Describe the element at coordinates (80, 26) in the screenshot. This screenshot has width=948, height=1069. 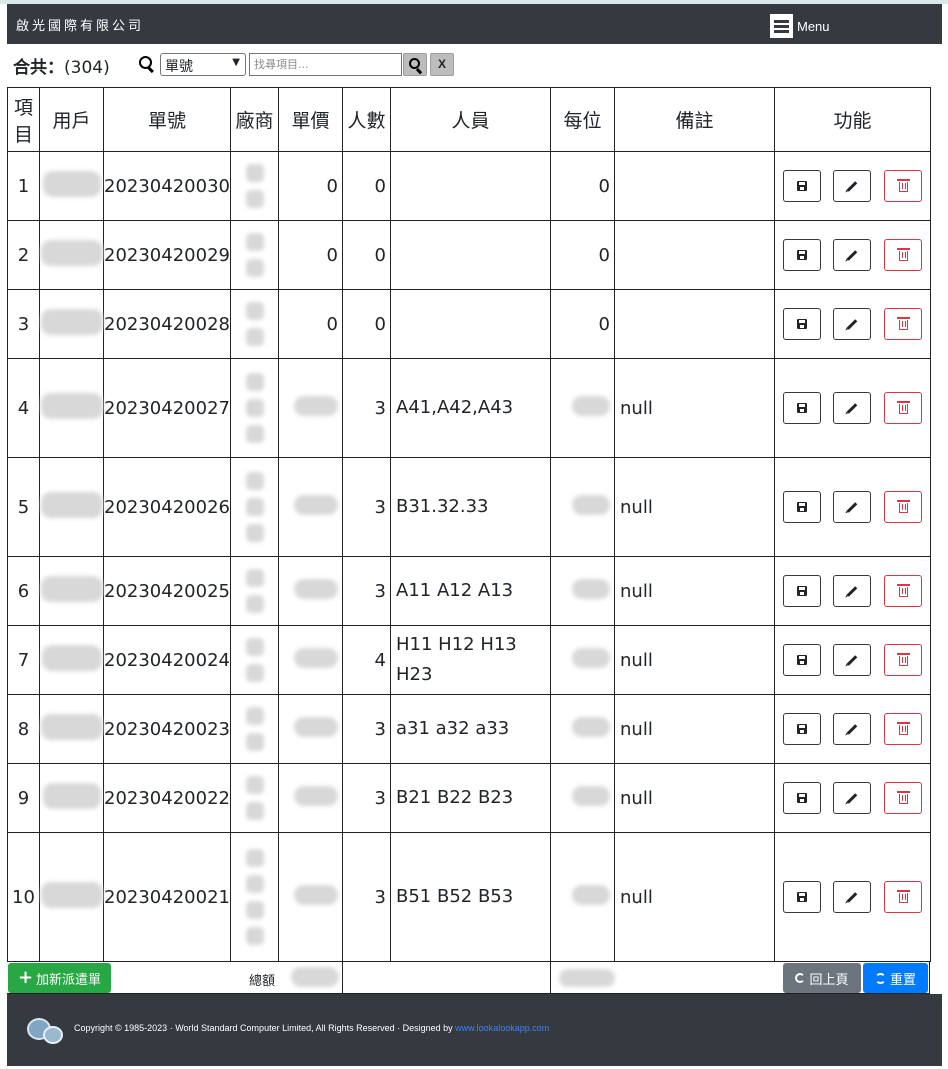
I see `brand-title: 啟光國際有限公司` at that location.